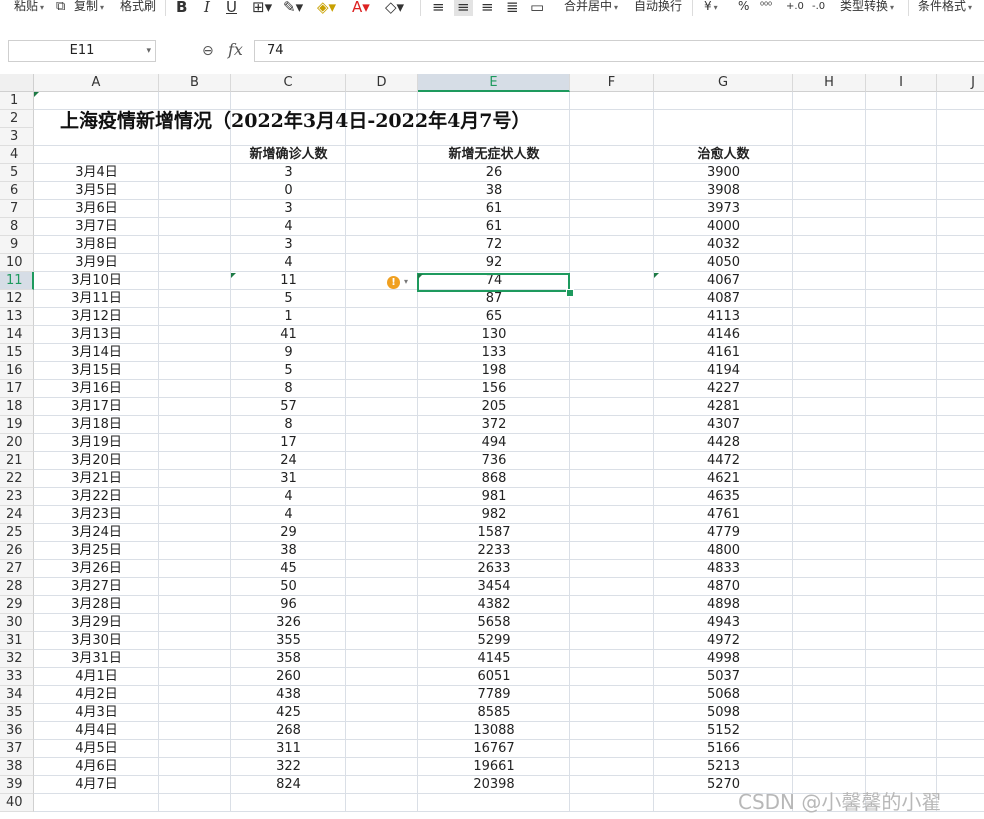 Image resolution: width=984 pixels, height=819 pixels. Describe the element at coordinates (195, 83) in the screenshot. I see `column-header-b: B` at that location.